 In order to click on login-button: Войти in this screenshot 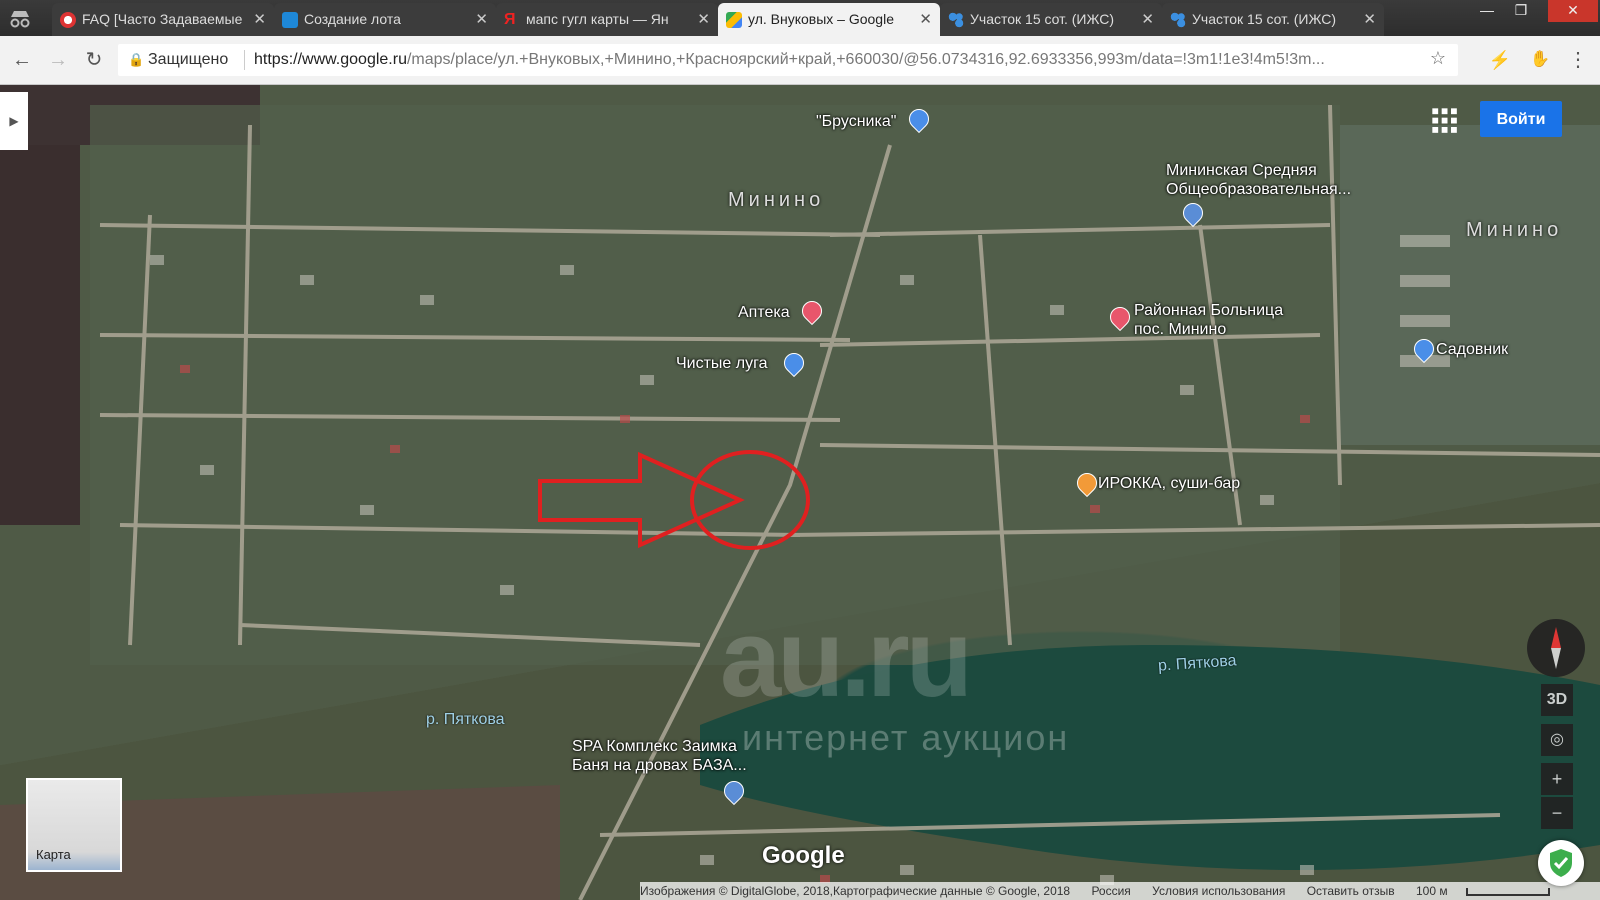, I will do `click(1521, 119)`.